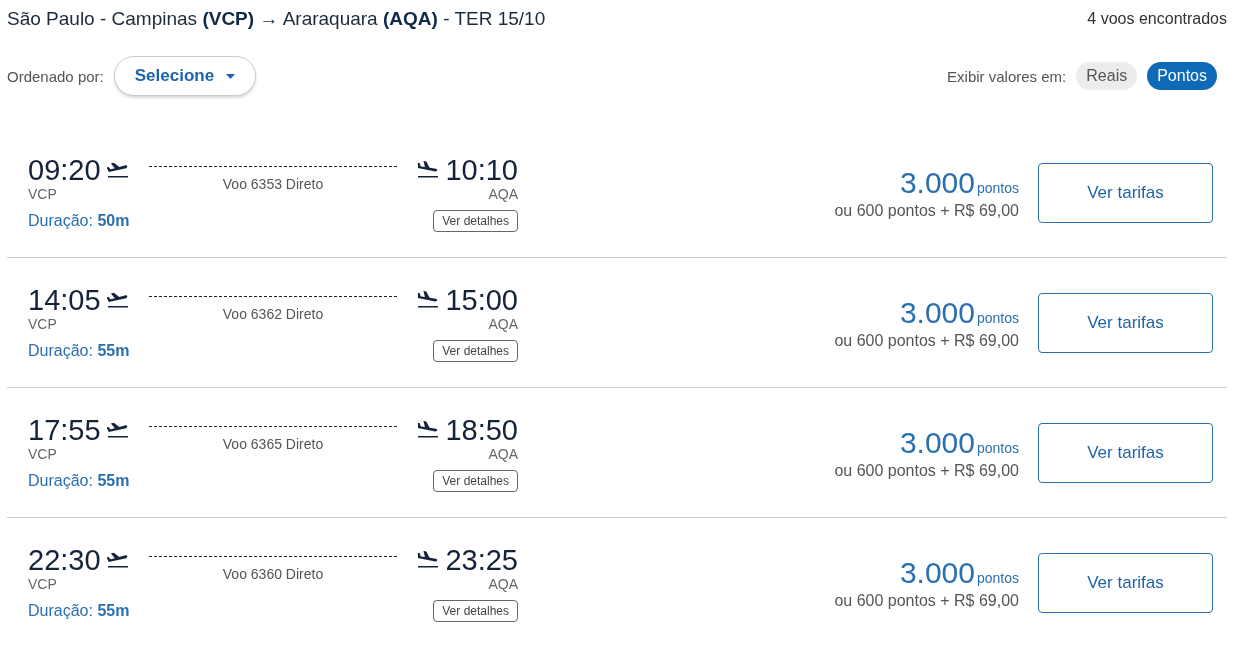 This screenshot has height=672, width=1241. What do you see at coordinates (276, 19) in the screenshot?
I see `route-title: São Paulo - Campinas (VCP) → Araraquara (AQA) - TER 15/10` at bounding box center [276, 19].